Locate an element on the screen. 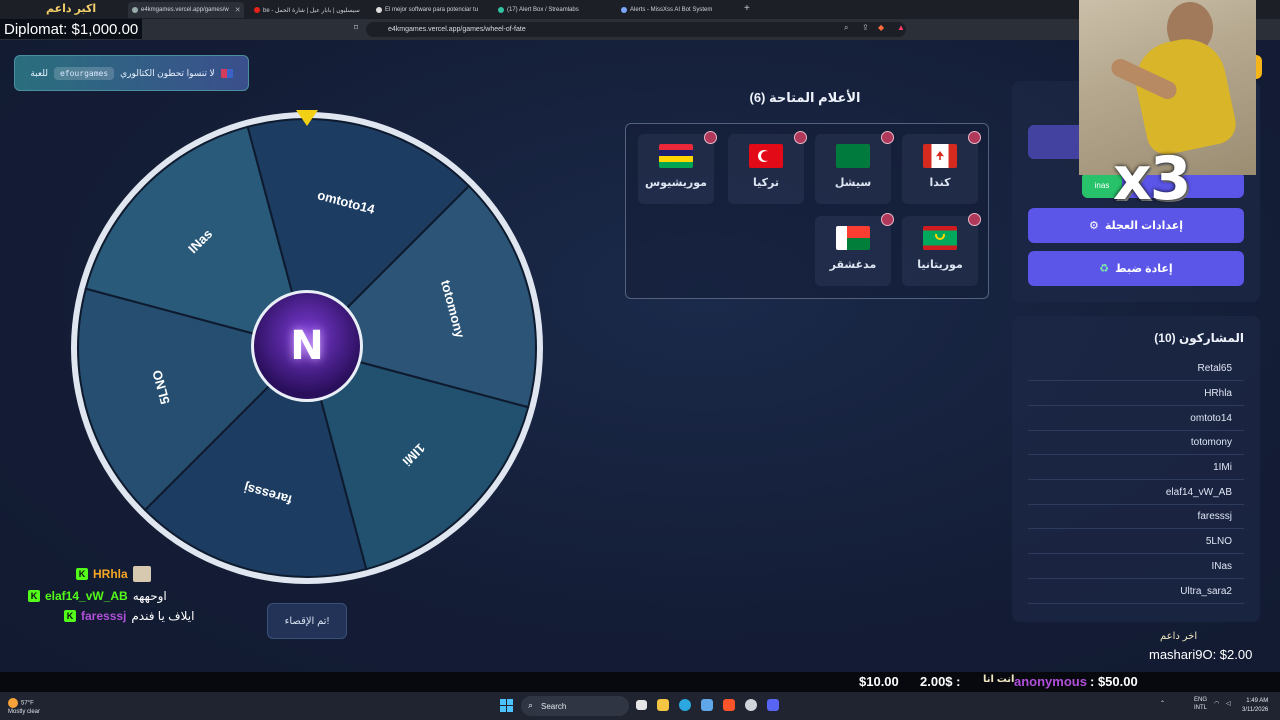 Image resolution: width=1280 pixels, height=720 pixels. wifi-icon: ◠ is located at coordinates (1216, 703).